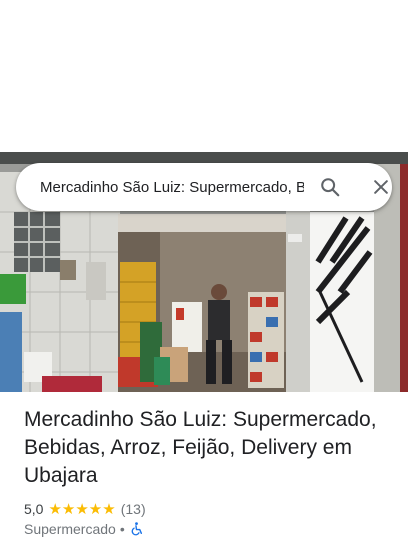  Describe the element at coordinates (136, 529) in the screenshot. I see `wheelchair-accessible-icon` at that location.